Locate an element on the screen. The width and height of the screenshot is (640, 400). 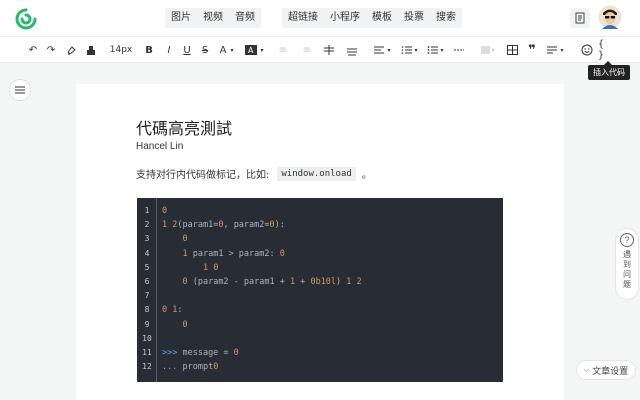
help-widget: ? 遇 到 问 题 is located at coordinates (627, 264).